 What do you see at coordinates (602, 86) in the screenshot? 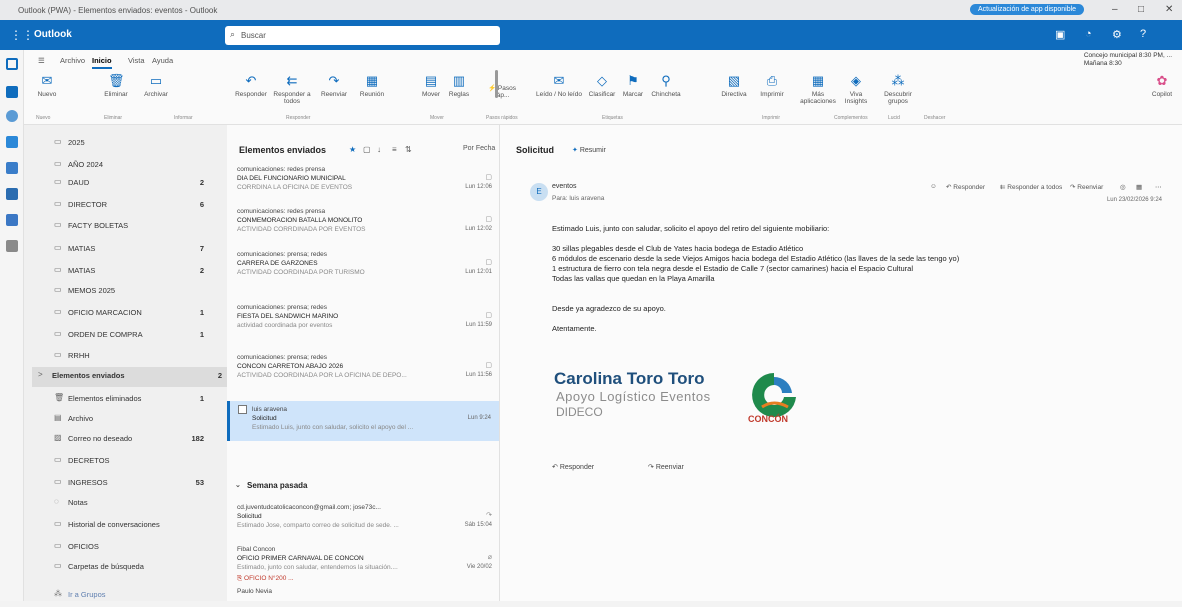
I see `categorize-button: ◇ Clasificar` at bounding box center [602, 86].